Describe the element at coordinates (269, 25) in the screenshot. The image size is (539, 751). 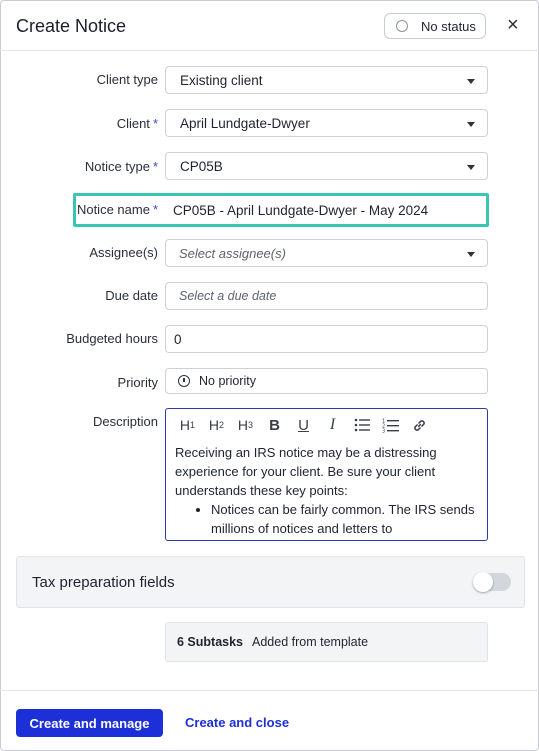
I see `dialog-header: Create Notice No status ×` at that location.